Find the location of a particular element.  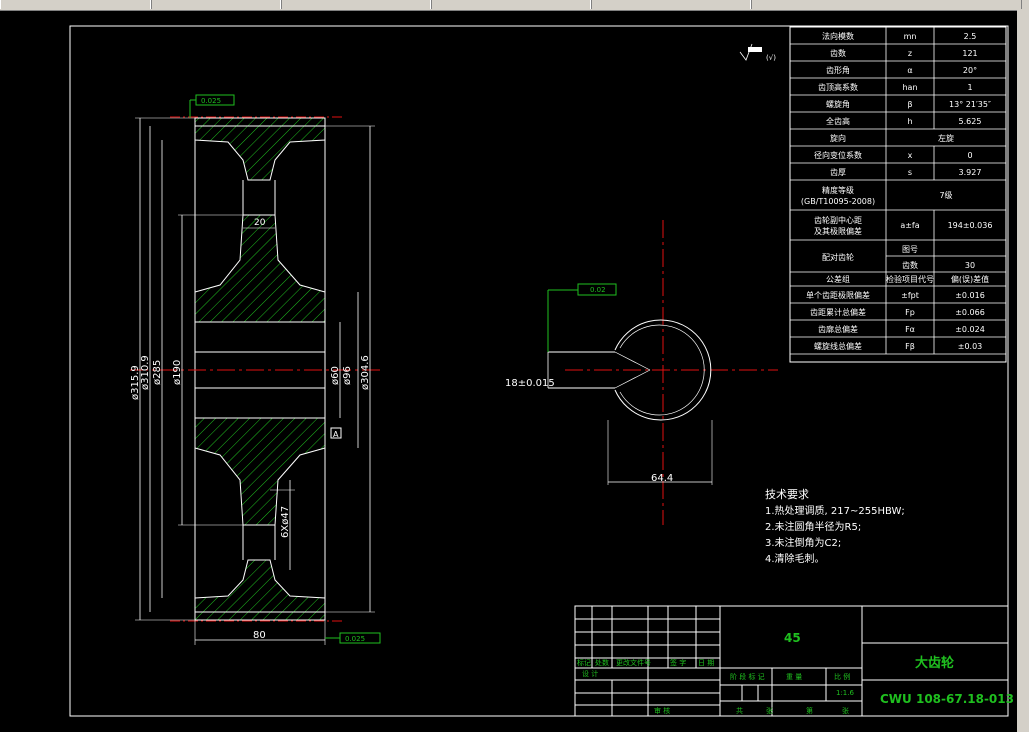

dim-d6: ø96 is located at coordinates (347, 375).